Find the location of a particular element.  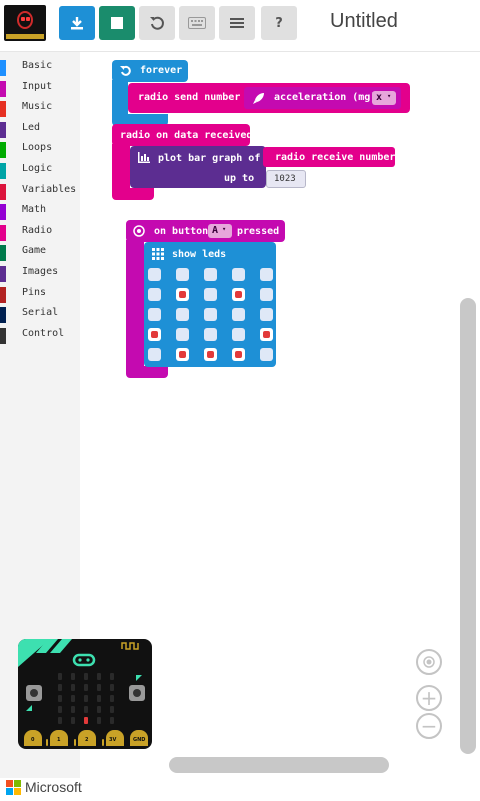

recenter-button is located at coordinates (429, 662).